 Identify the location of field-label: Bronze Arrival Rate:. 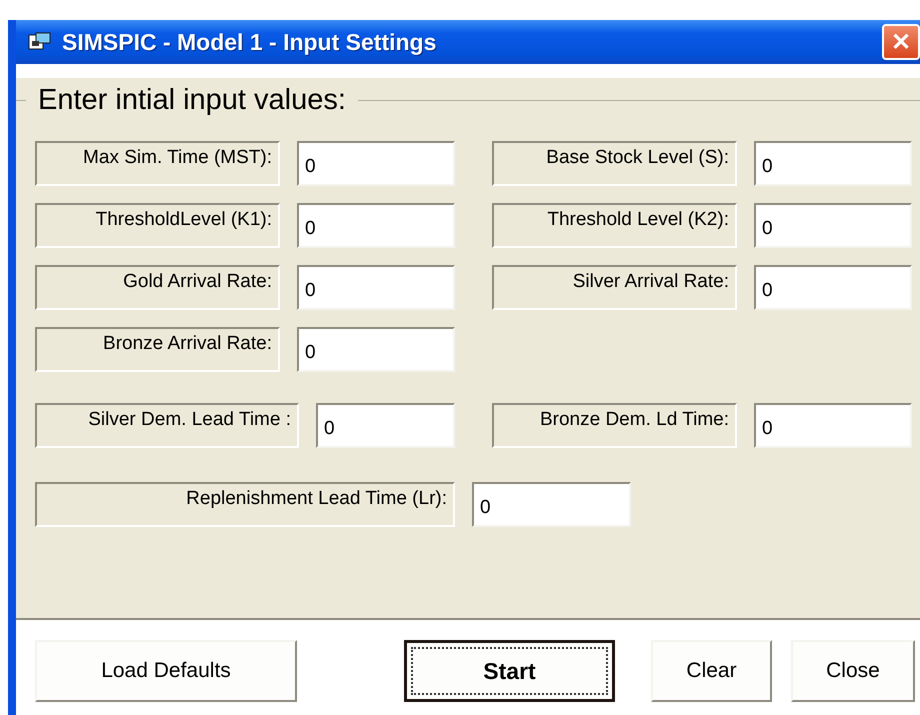
(157, 349).